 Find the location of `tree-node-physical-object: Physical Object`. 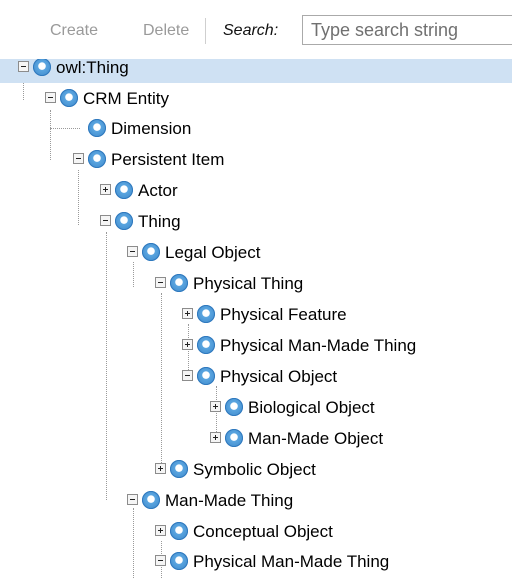

tree-node-physical-object: Physical Object is located at coordinates (256, 377).